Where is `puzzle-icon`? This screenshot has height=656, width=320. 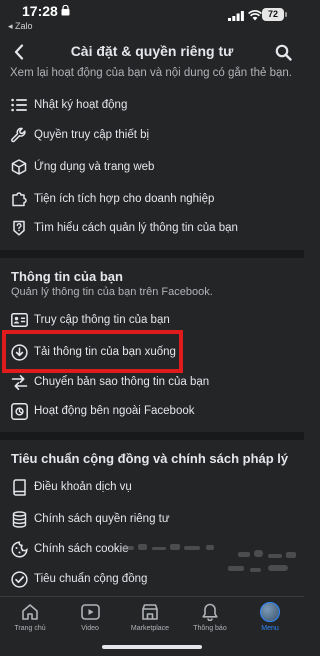 puzzle-icon is located at coordinates (19, 199).